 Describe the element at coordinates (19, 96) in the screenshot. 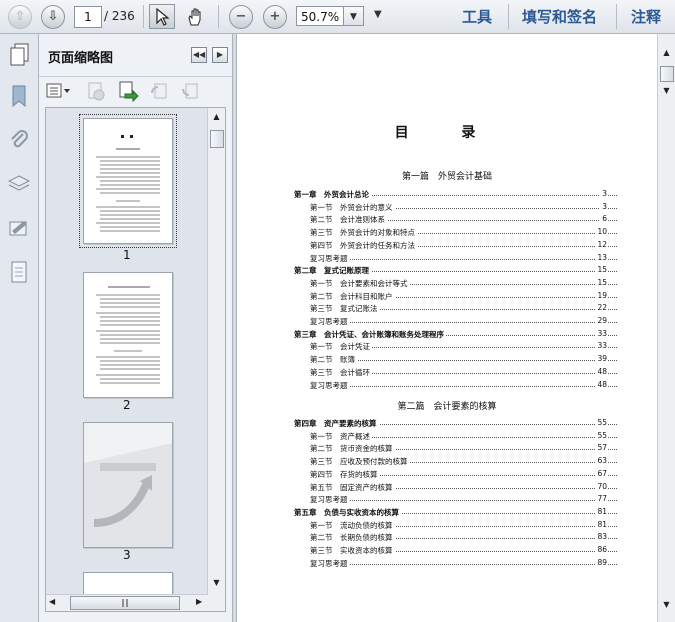

I see `bookmarks-button` at that location.